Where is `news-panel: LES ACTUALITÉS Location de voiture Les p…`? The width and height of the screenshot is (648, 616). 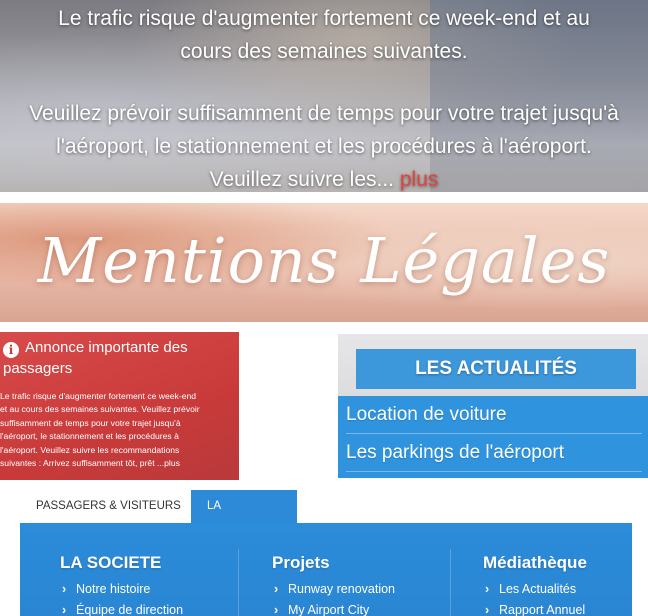
news-panel: LES ACTUALITÉS Location de voiture Les p… is located at coordinates (493, 406).